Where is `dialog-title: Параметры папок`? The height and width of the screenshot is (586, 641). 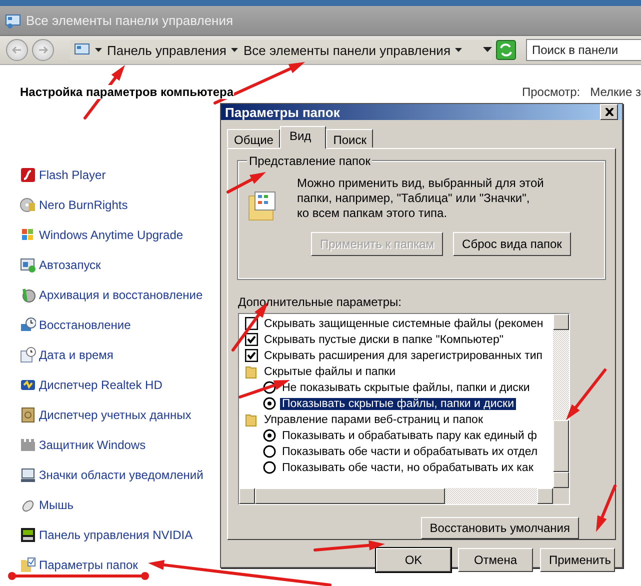 dialog-title: Параметры папок is located at coordinates (282, 112).